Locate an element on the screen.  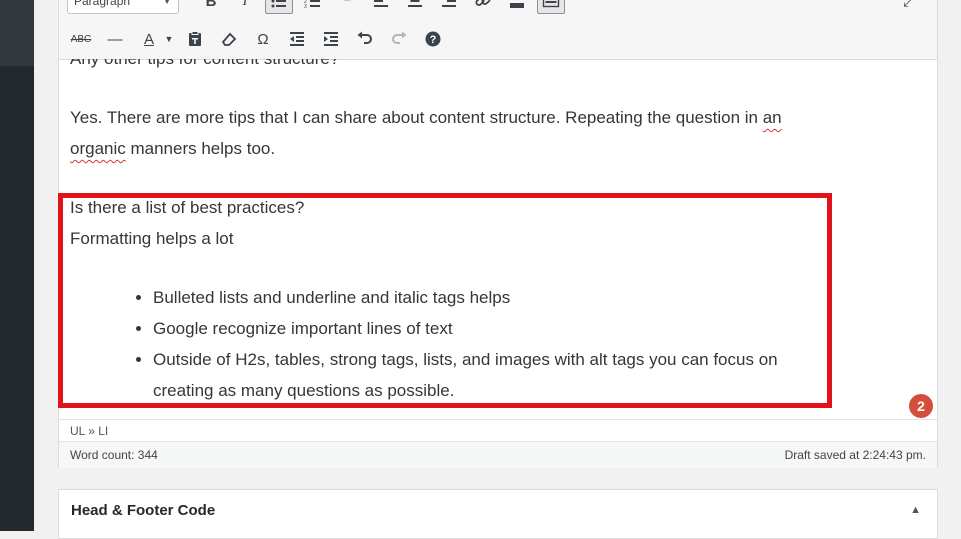
admin-menu-item is located at coordinates (17, 33).